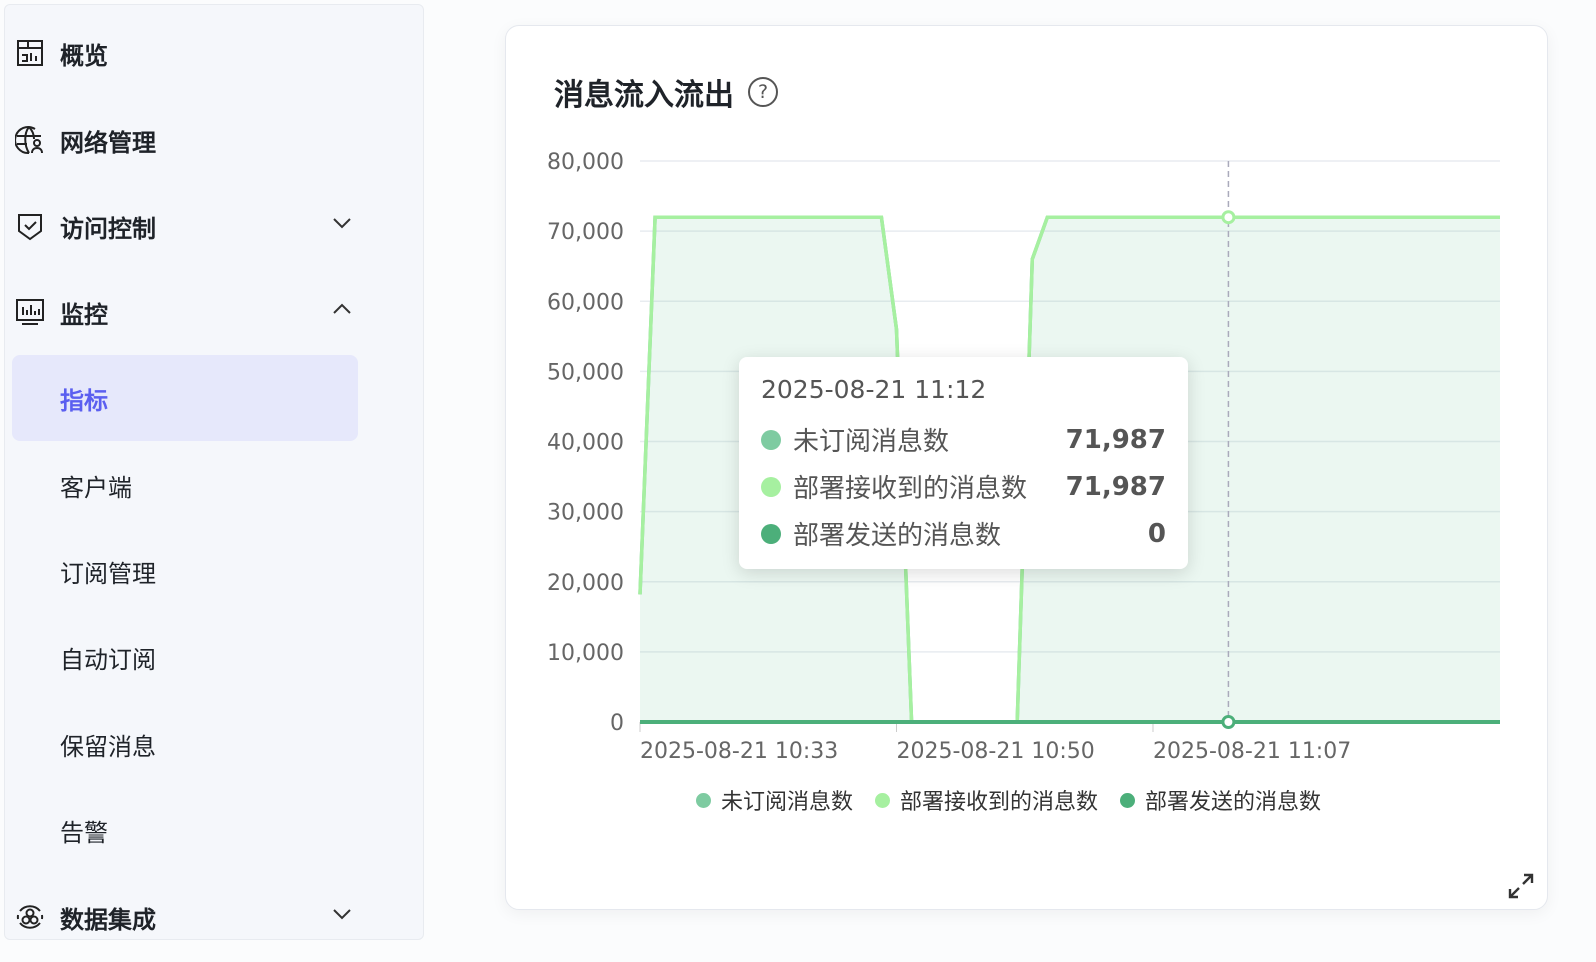  I want to click on tooltip-label: 未订阅消息数, so click(871, 442).